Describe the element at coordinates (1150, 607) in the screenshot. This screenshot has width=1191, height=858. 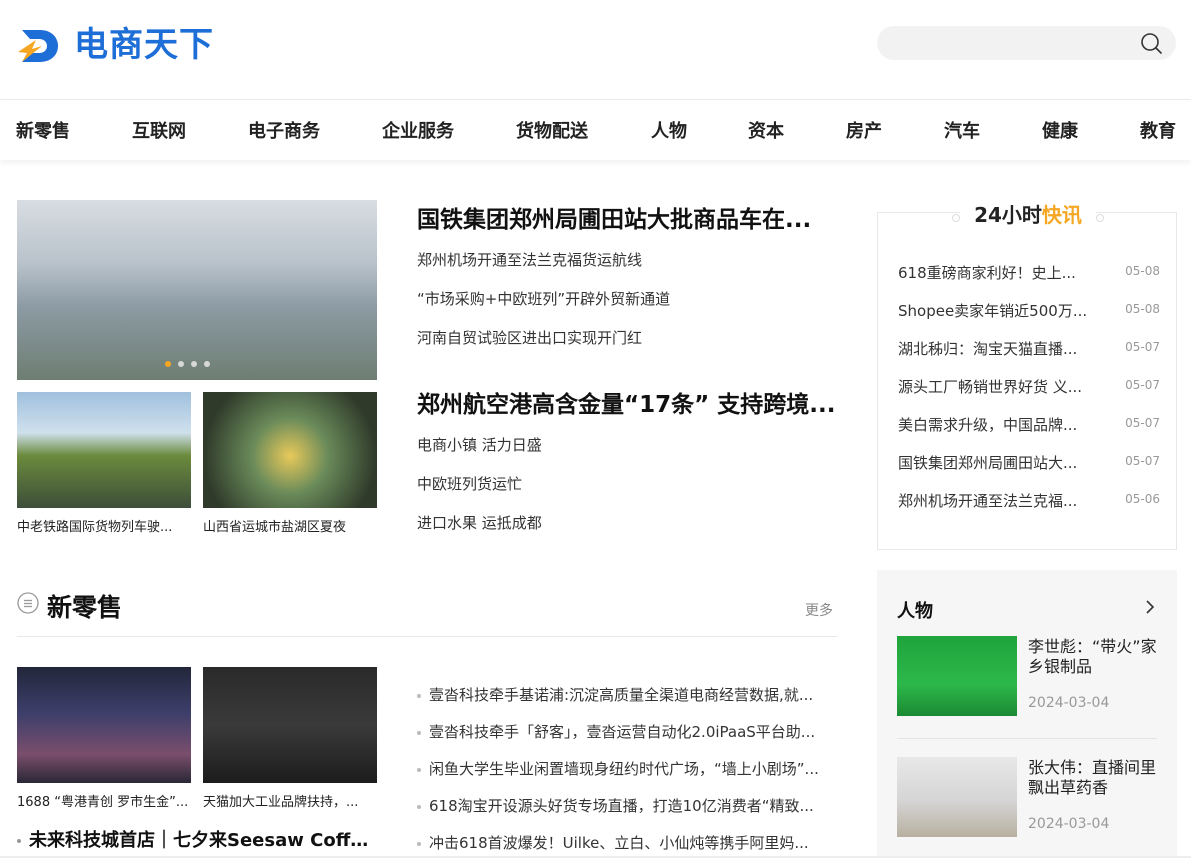
I see `chevron-right-icon` at that location.